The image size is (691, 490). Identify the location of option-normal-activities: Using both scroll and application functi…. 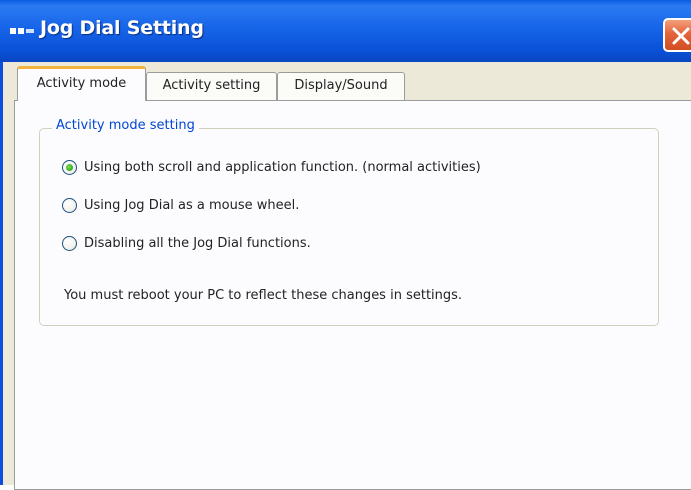
(271, 167).